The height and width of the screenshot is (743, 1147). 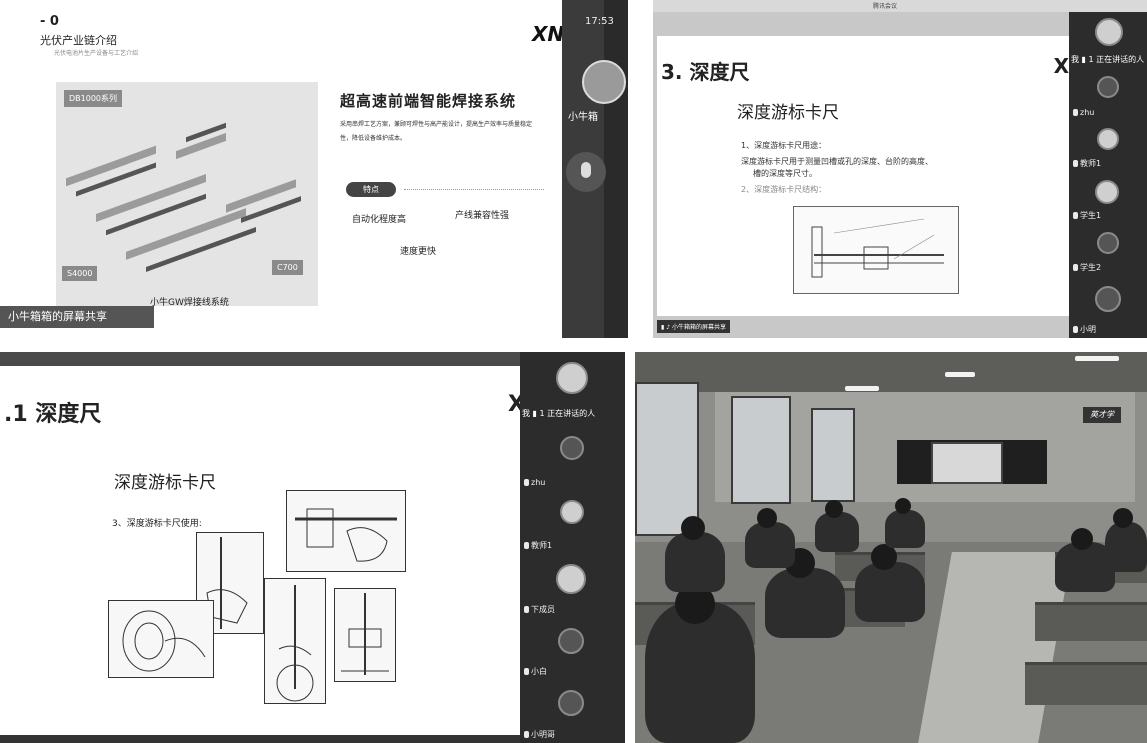 I want to click on participant-name: 小明哥, so click(x=539, y=734).